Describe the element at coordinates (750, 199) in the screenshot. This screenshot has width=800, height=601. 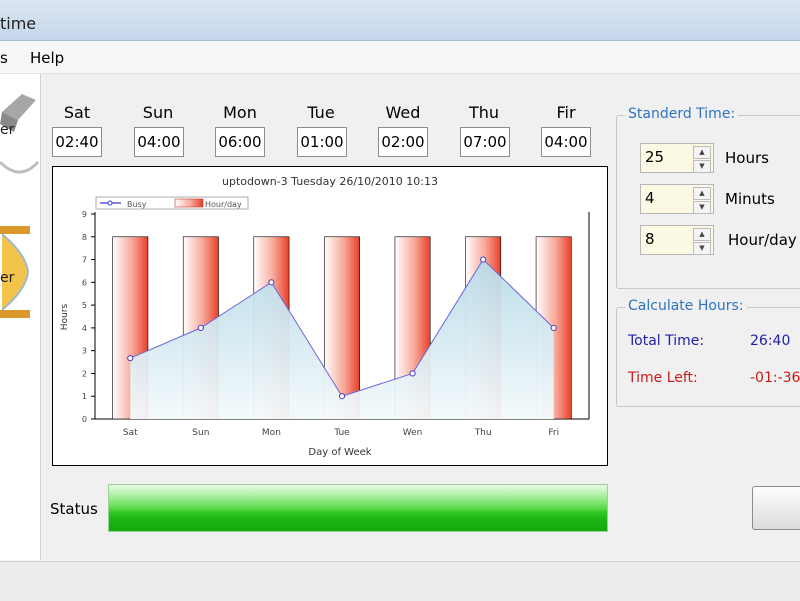
I see `minutes-label: Minuts` at that location.